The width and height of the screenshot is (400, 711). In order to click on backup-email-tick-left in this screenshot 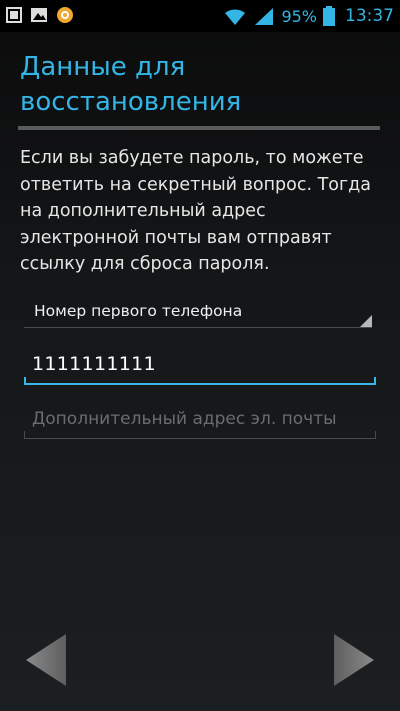, I will do `click(24, 435)`.